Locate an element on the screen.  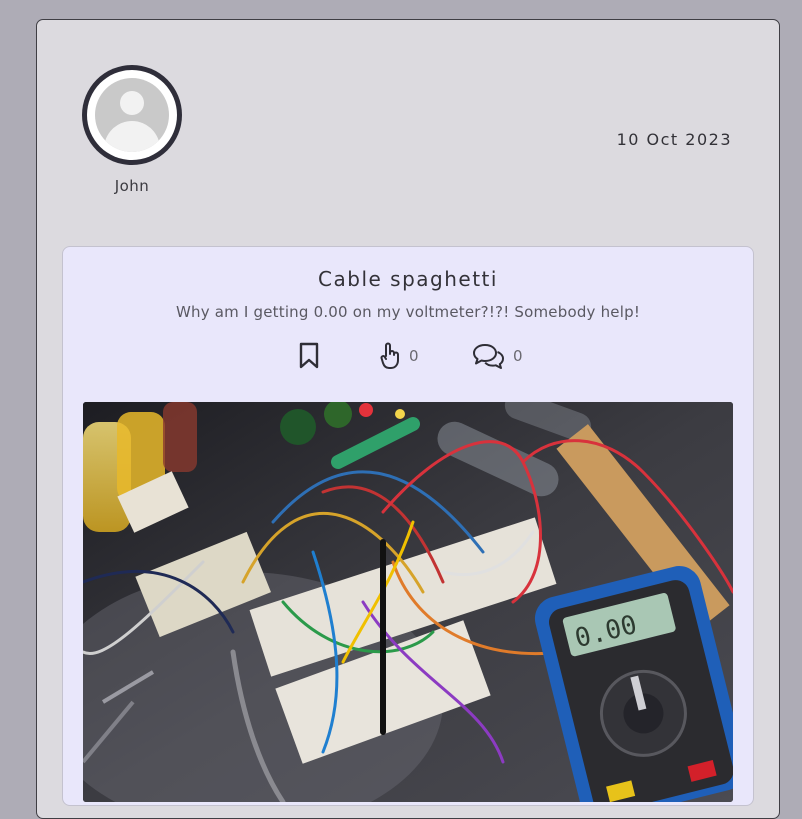
likes-count: 0 is located at coordinates (414, 356).